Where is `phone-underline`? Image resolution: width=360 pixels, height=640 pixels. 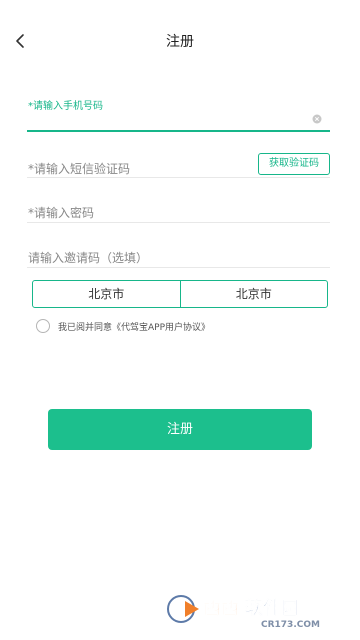
phone-underline is located at coordinates (178, 131).